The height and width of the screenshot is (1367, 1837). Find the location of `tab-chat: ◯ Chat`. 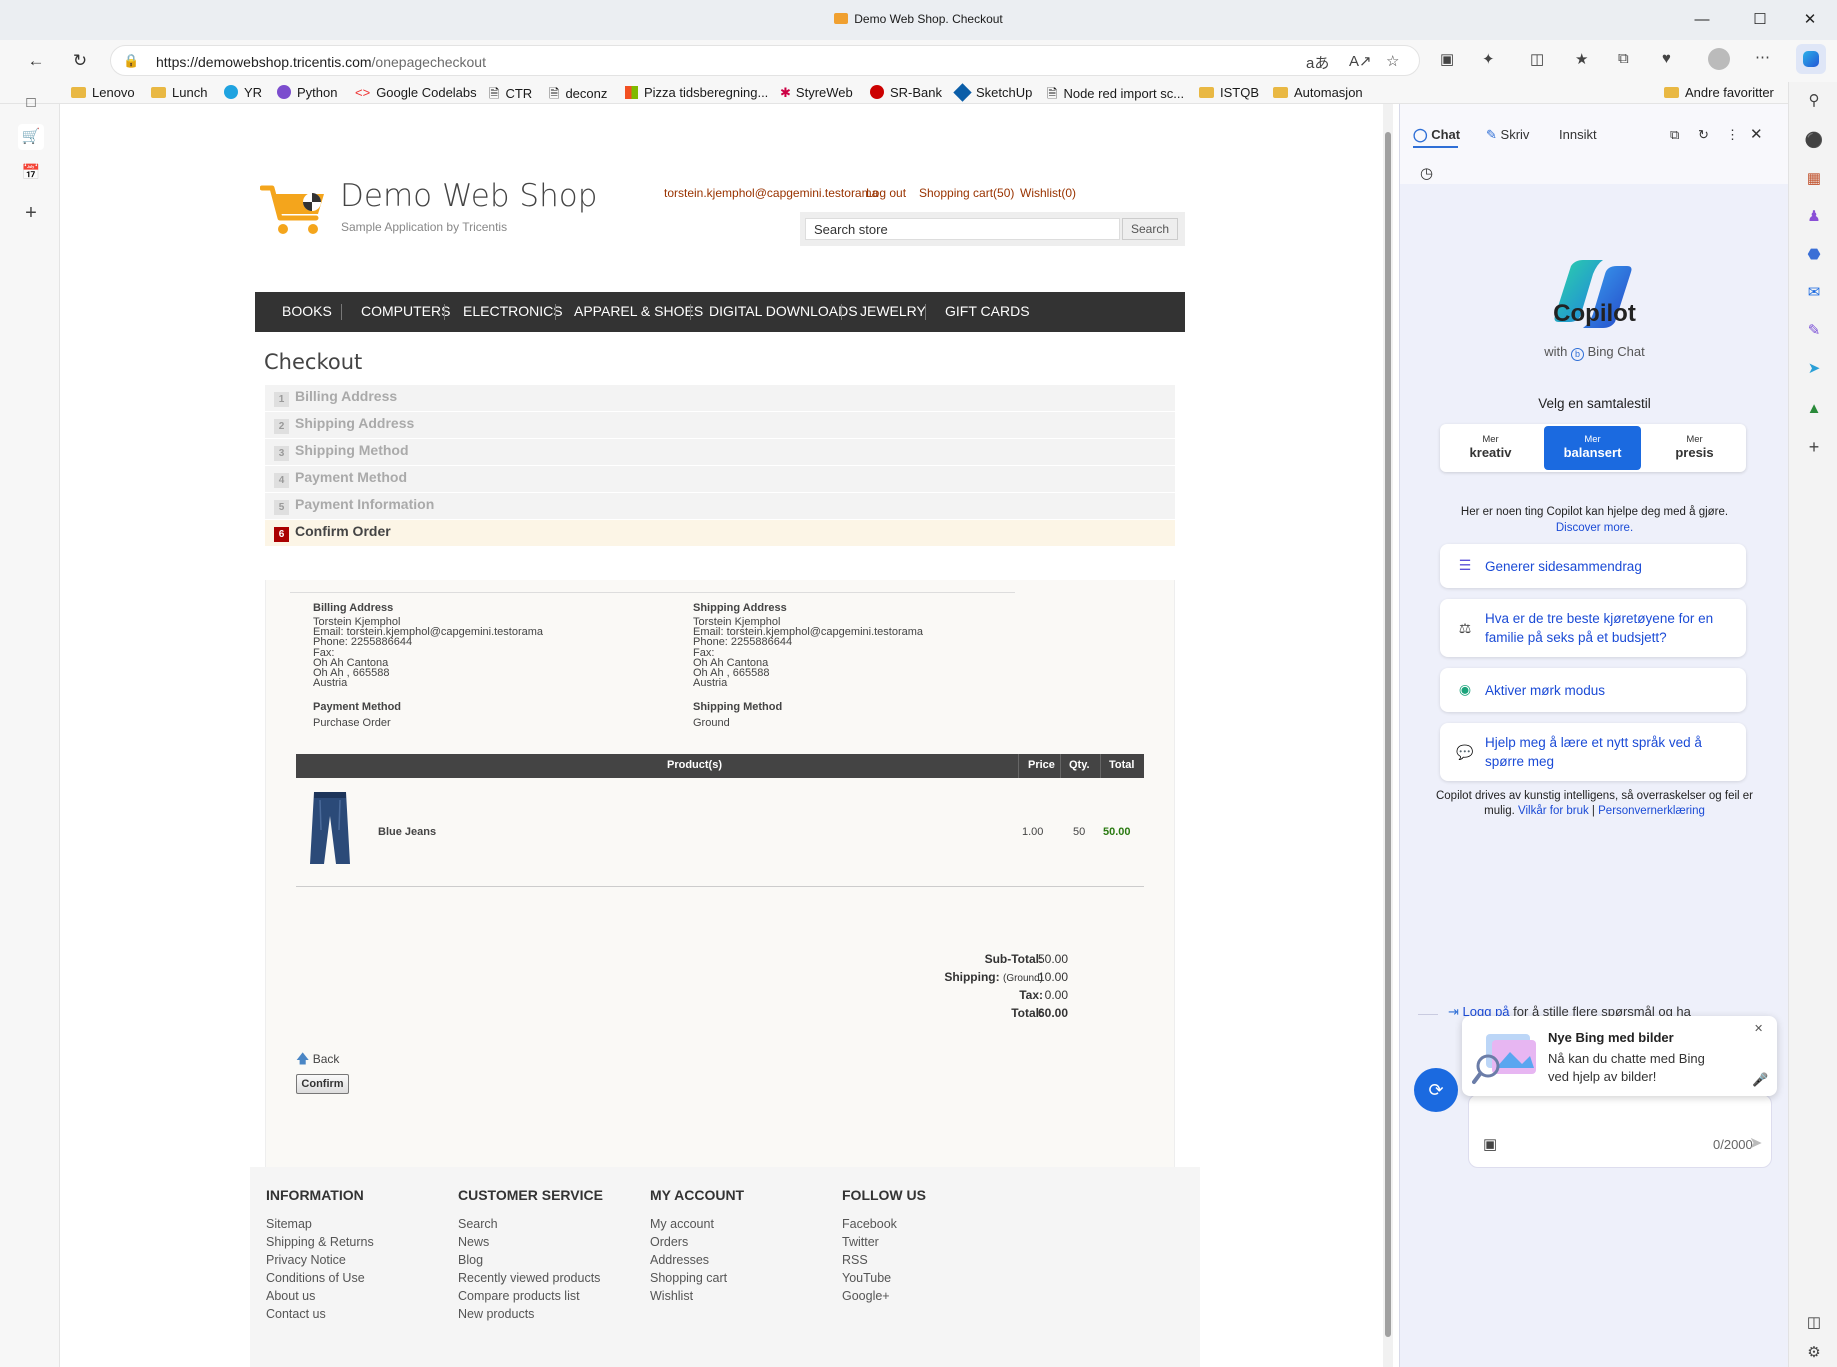

tab-chat: ◯ Chat is located at coordinates (1436, 135).